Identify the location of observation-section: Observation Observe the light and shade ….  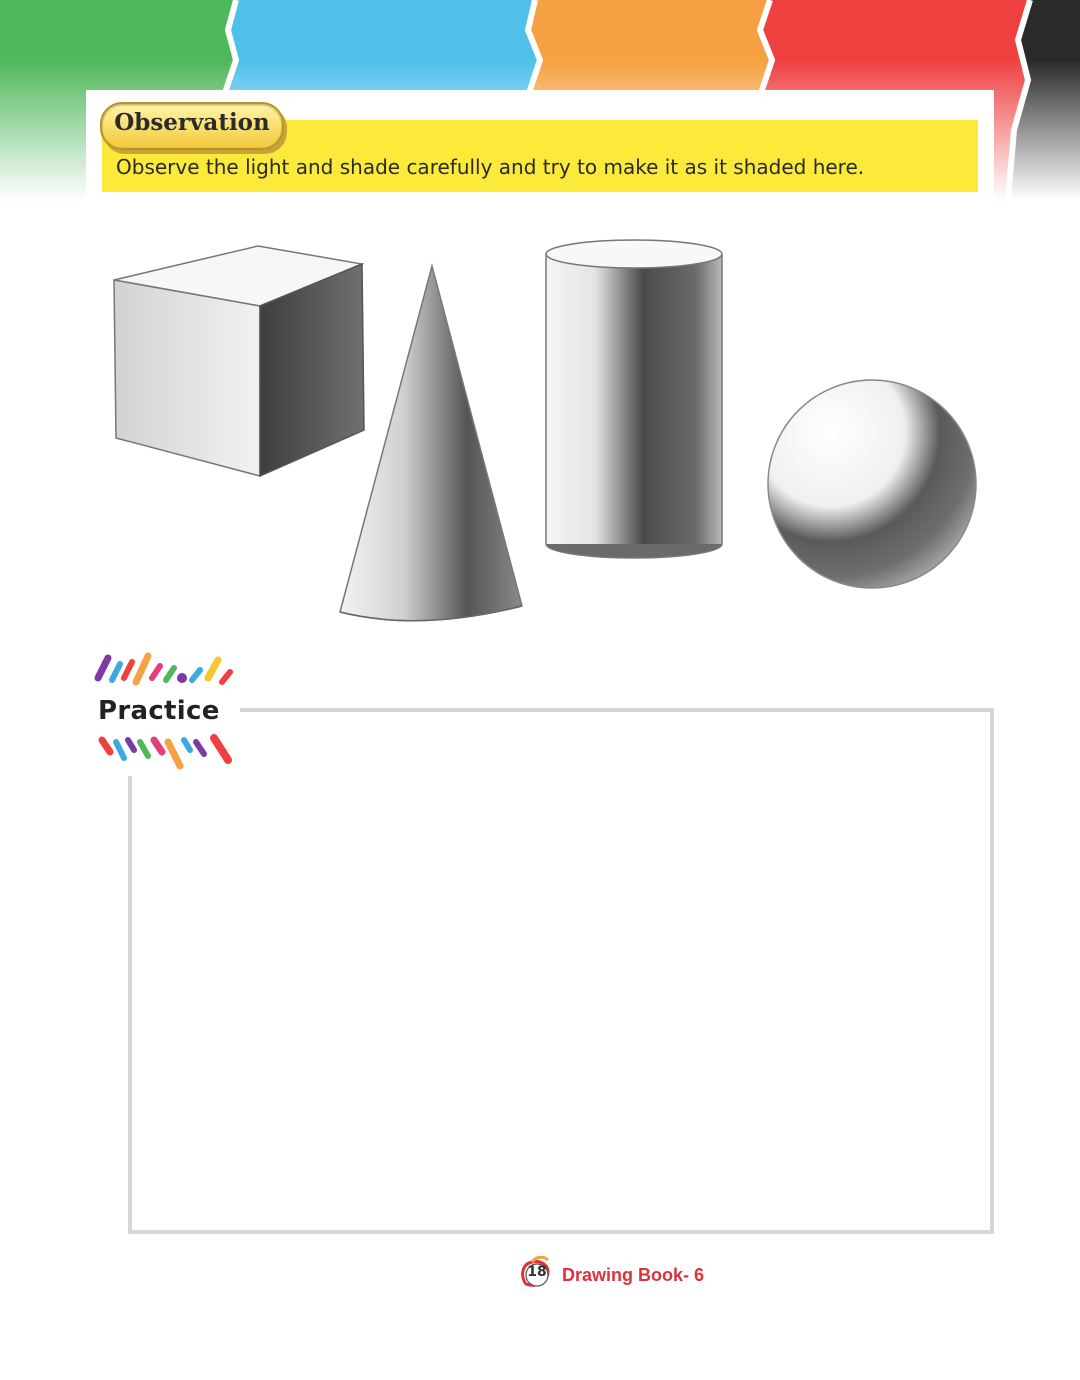
(540, 144).